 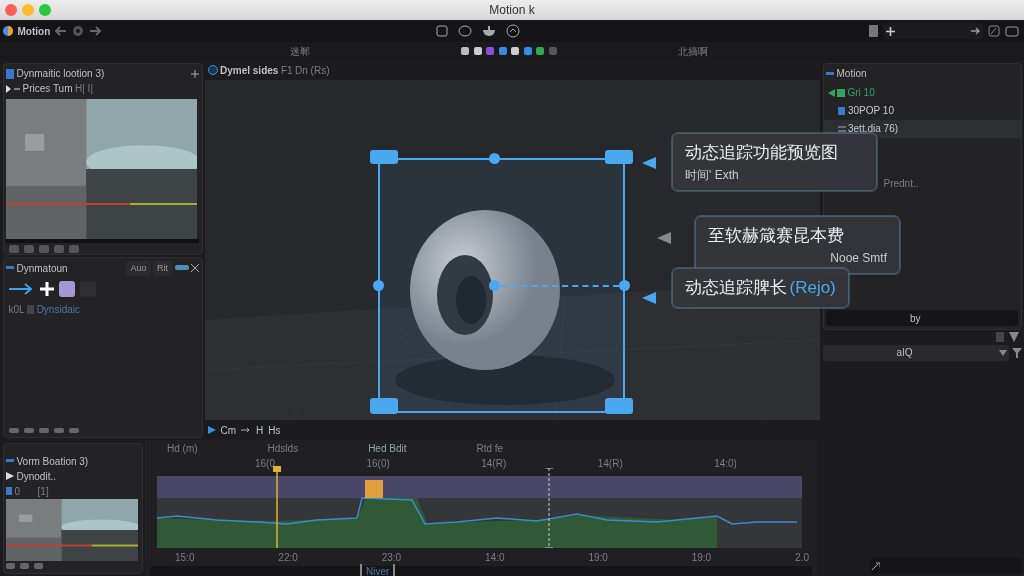 What do you see at coordinates (841, 92) in the screenshot?
I see `folder-icon` at bounding box center [841, 92].